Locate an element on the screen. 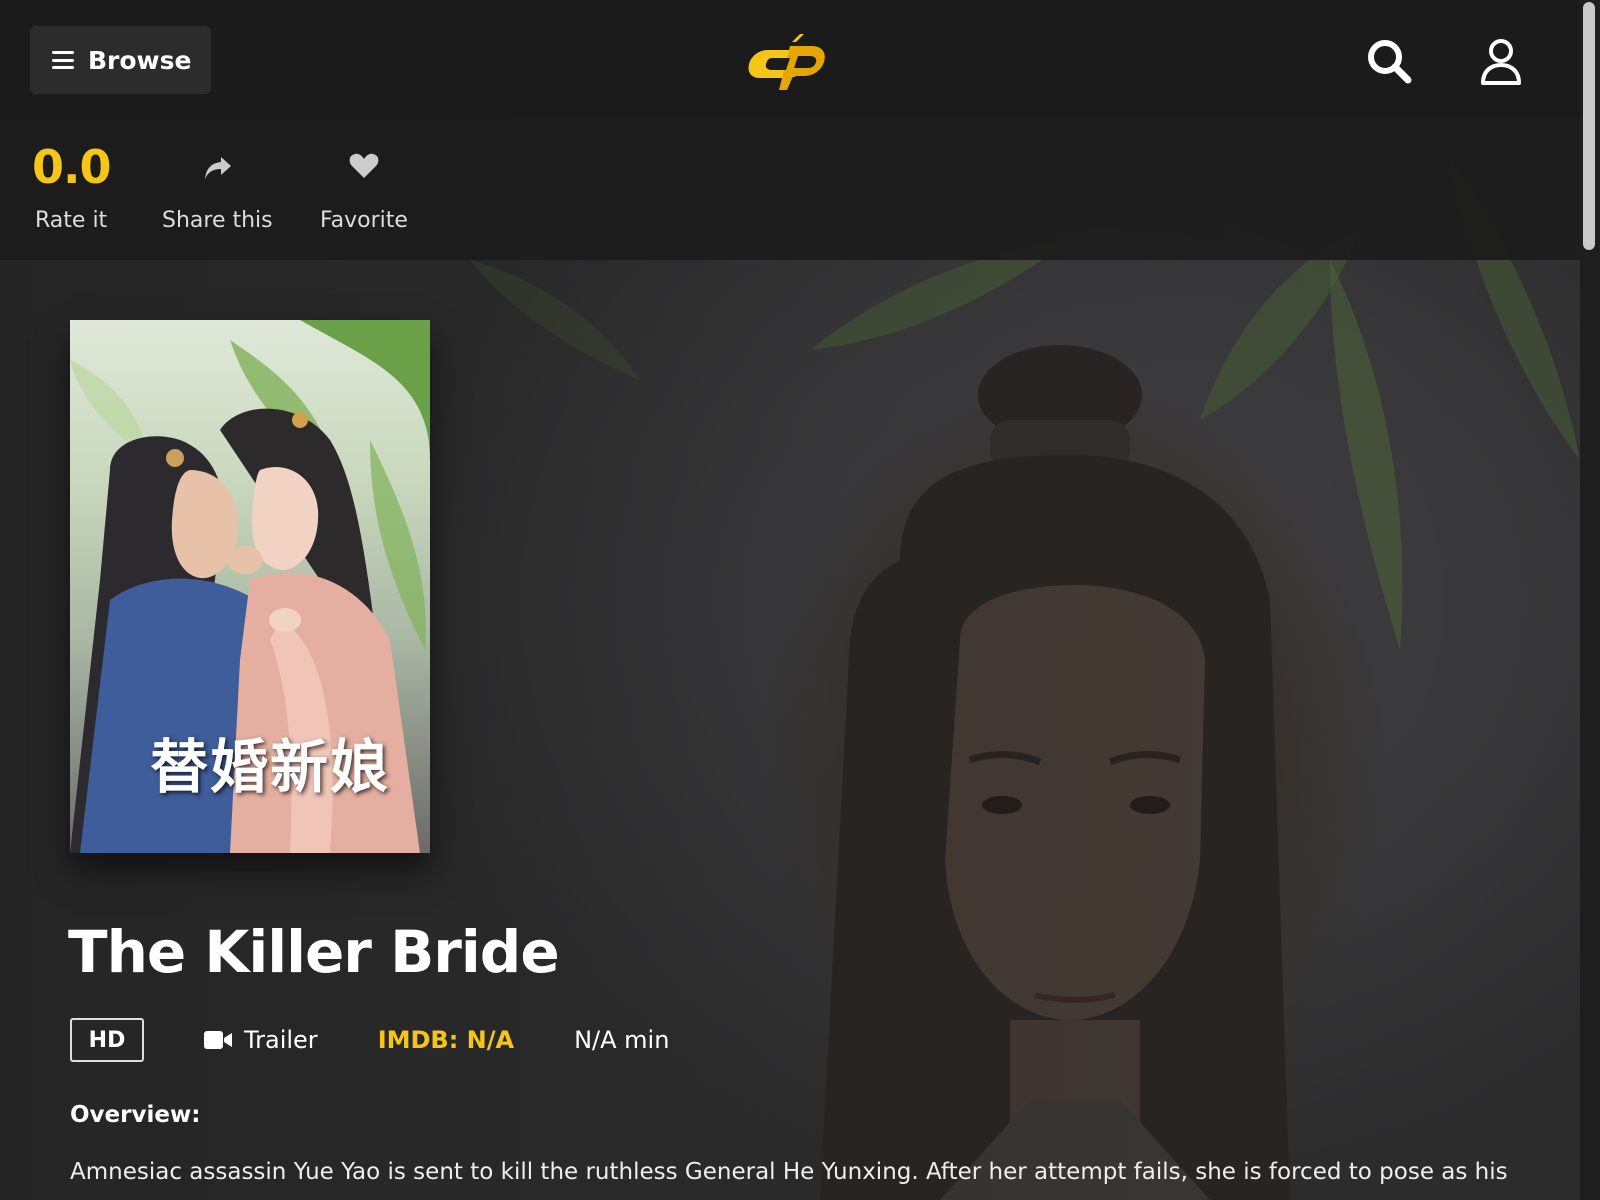 The height and width of the screenshot is (1200, 1600). user-icon is located at coordinates (1501, 62).